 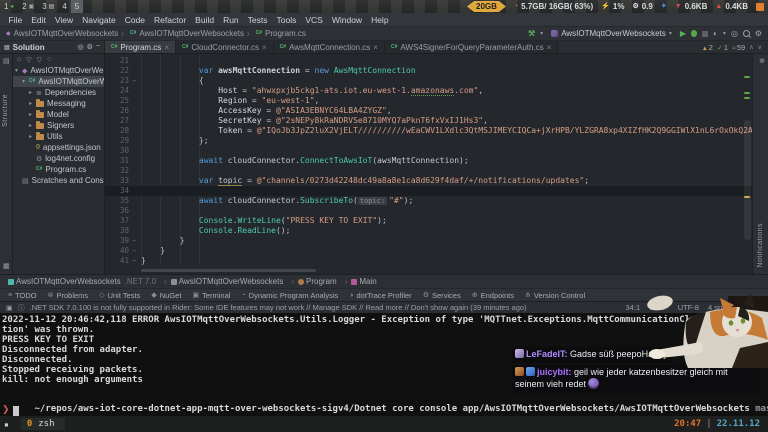 I want to click on code-line-36: 36, so click(x=428, y=211).